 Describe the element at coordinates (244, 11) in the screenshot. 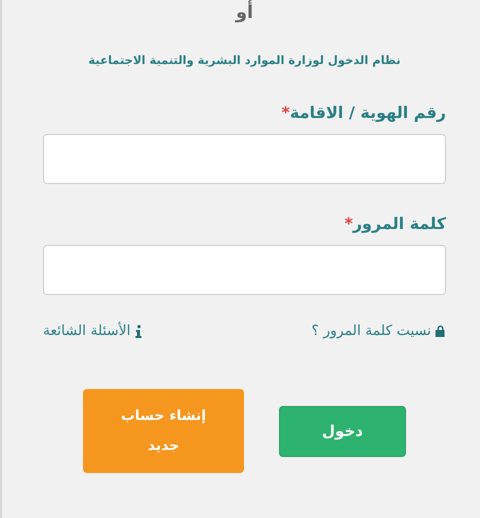

I see `divider-text: أو` at that location.